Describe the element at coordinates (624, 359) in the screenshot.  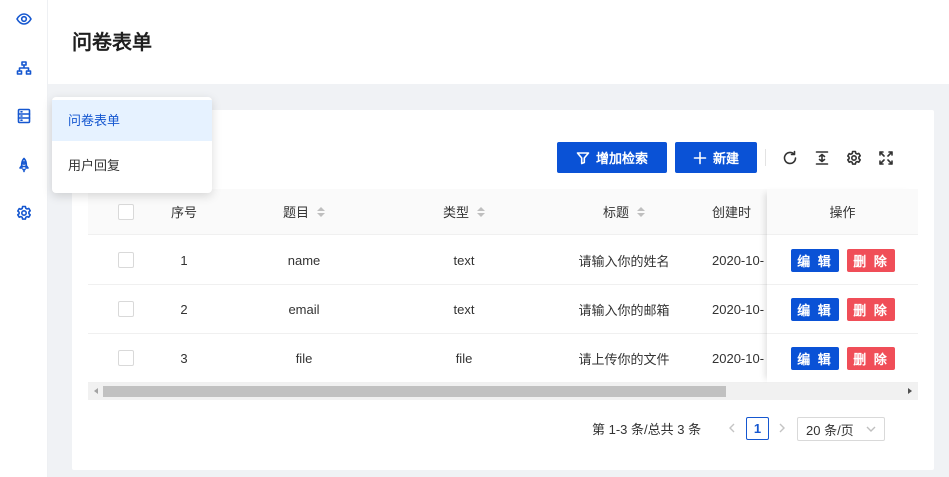
I see `cell-title: 请上传你的文件` at that location.